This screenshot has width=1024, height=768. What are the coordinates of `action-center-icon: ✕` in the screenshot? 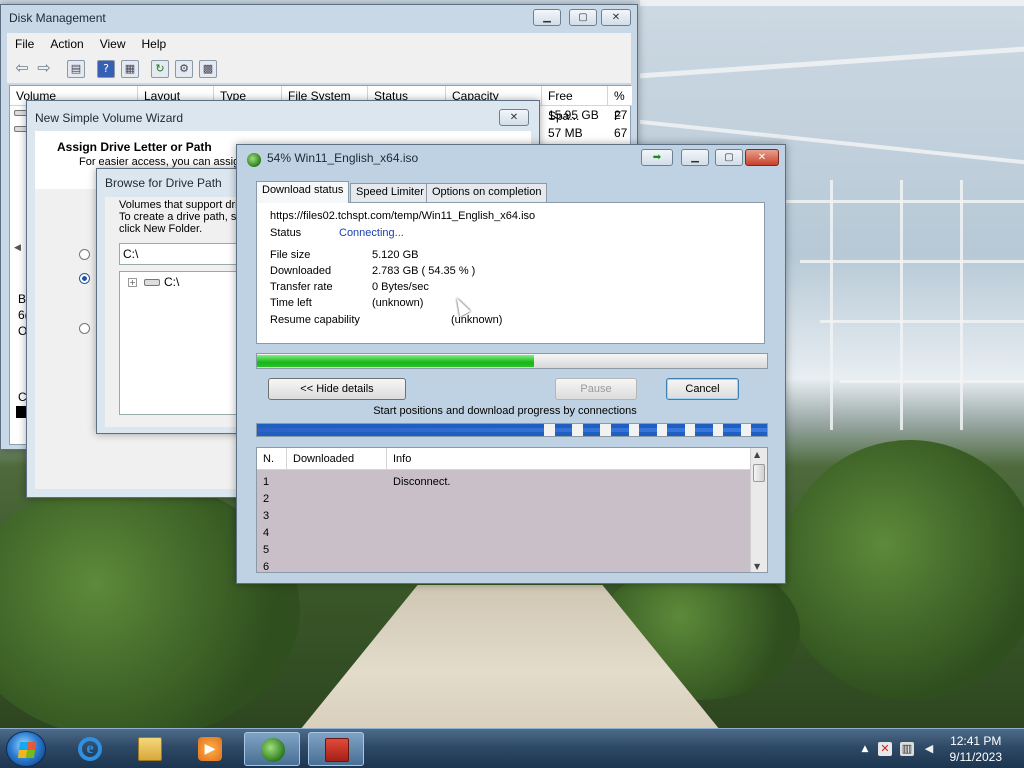 It's located at (885, 749).